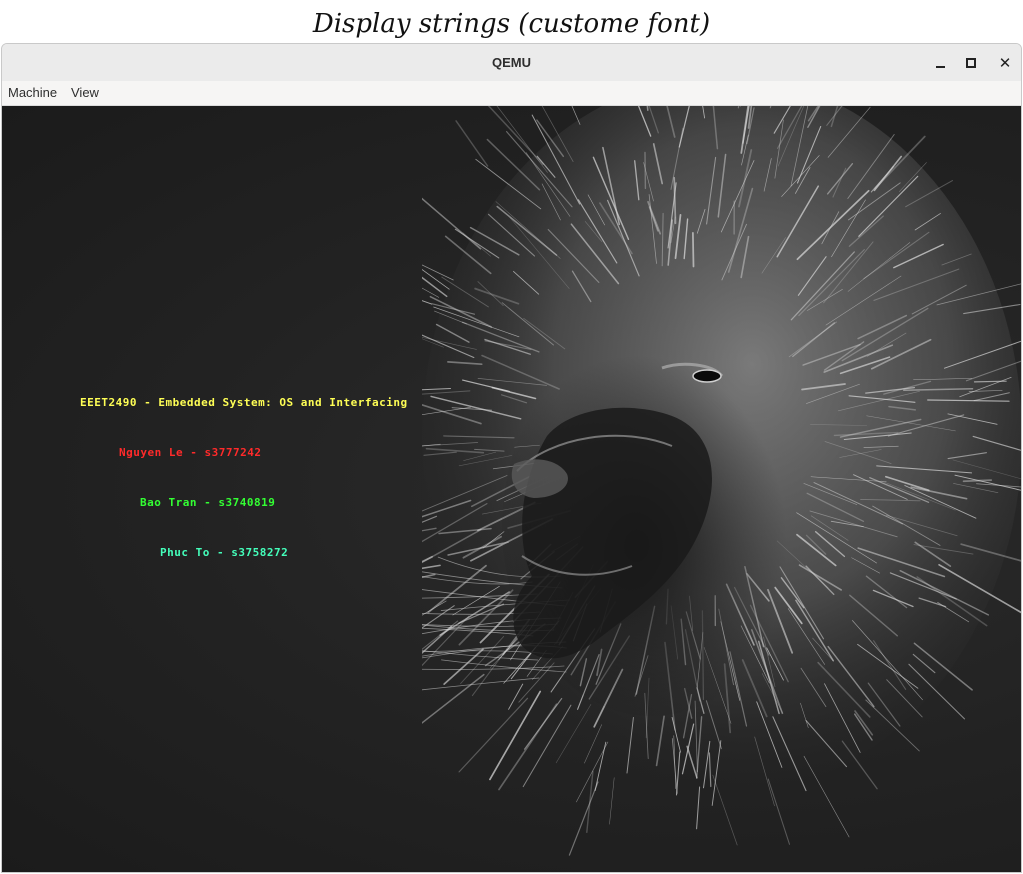  What do you see at coordinates (224, 552) in the screenshot?
I see `student-line-phuc: Phuc To - s3758272` at bounding box center [224, 552].